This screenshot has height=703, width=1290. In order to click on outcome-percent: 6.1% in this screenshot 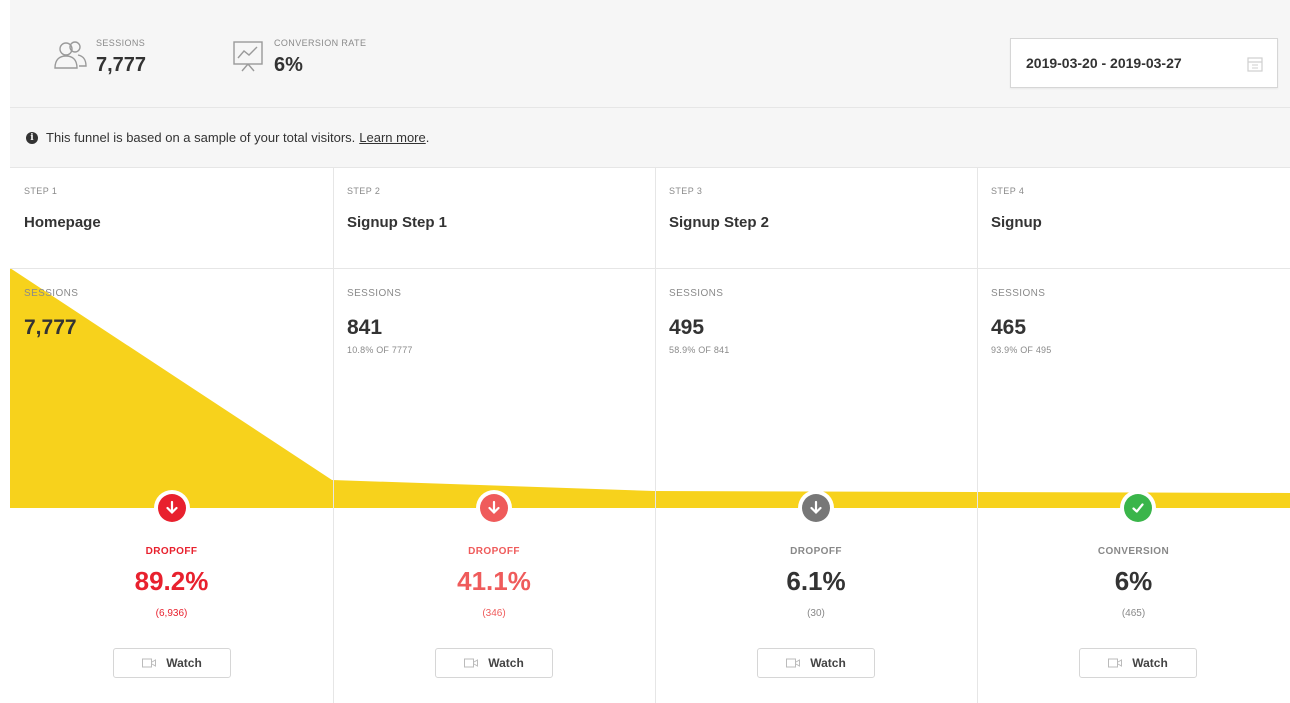, I will do `click(816, 581)`.